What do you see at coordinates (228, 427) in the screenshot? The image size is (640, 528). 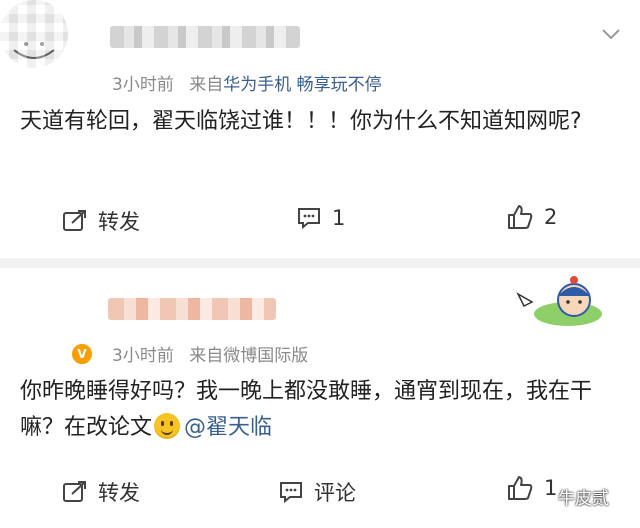 I see `mention-link: @翟天临` at bounding box center [228, 427].